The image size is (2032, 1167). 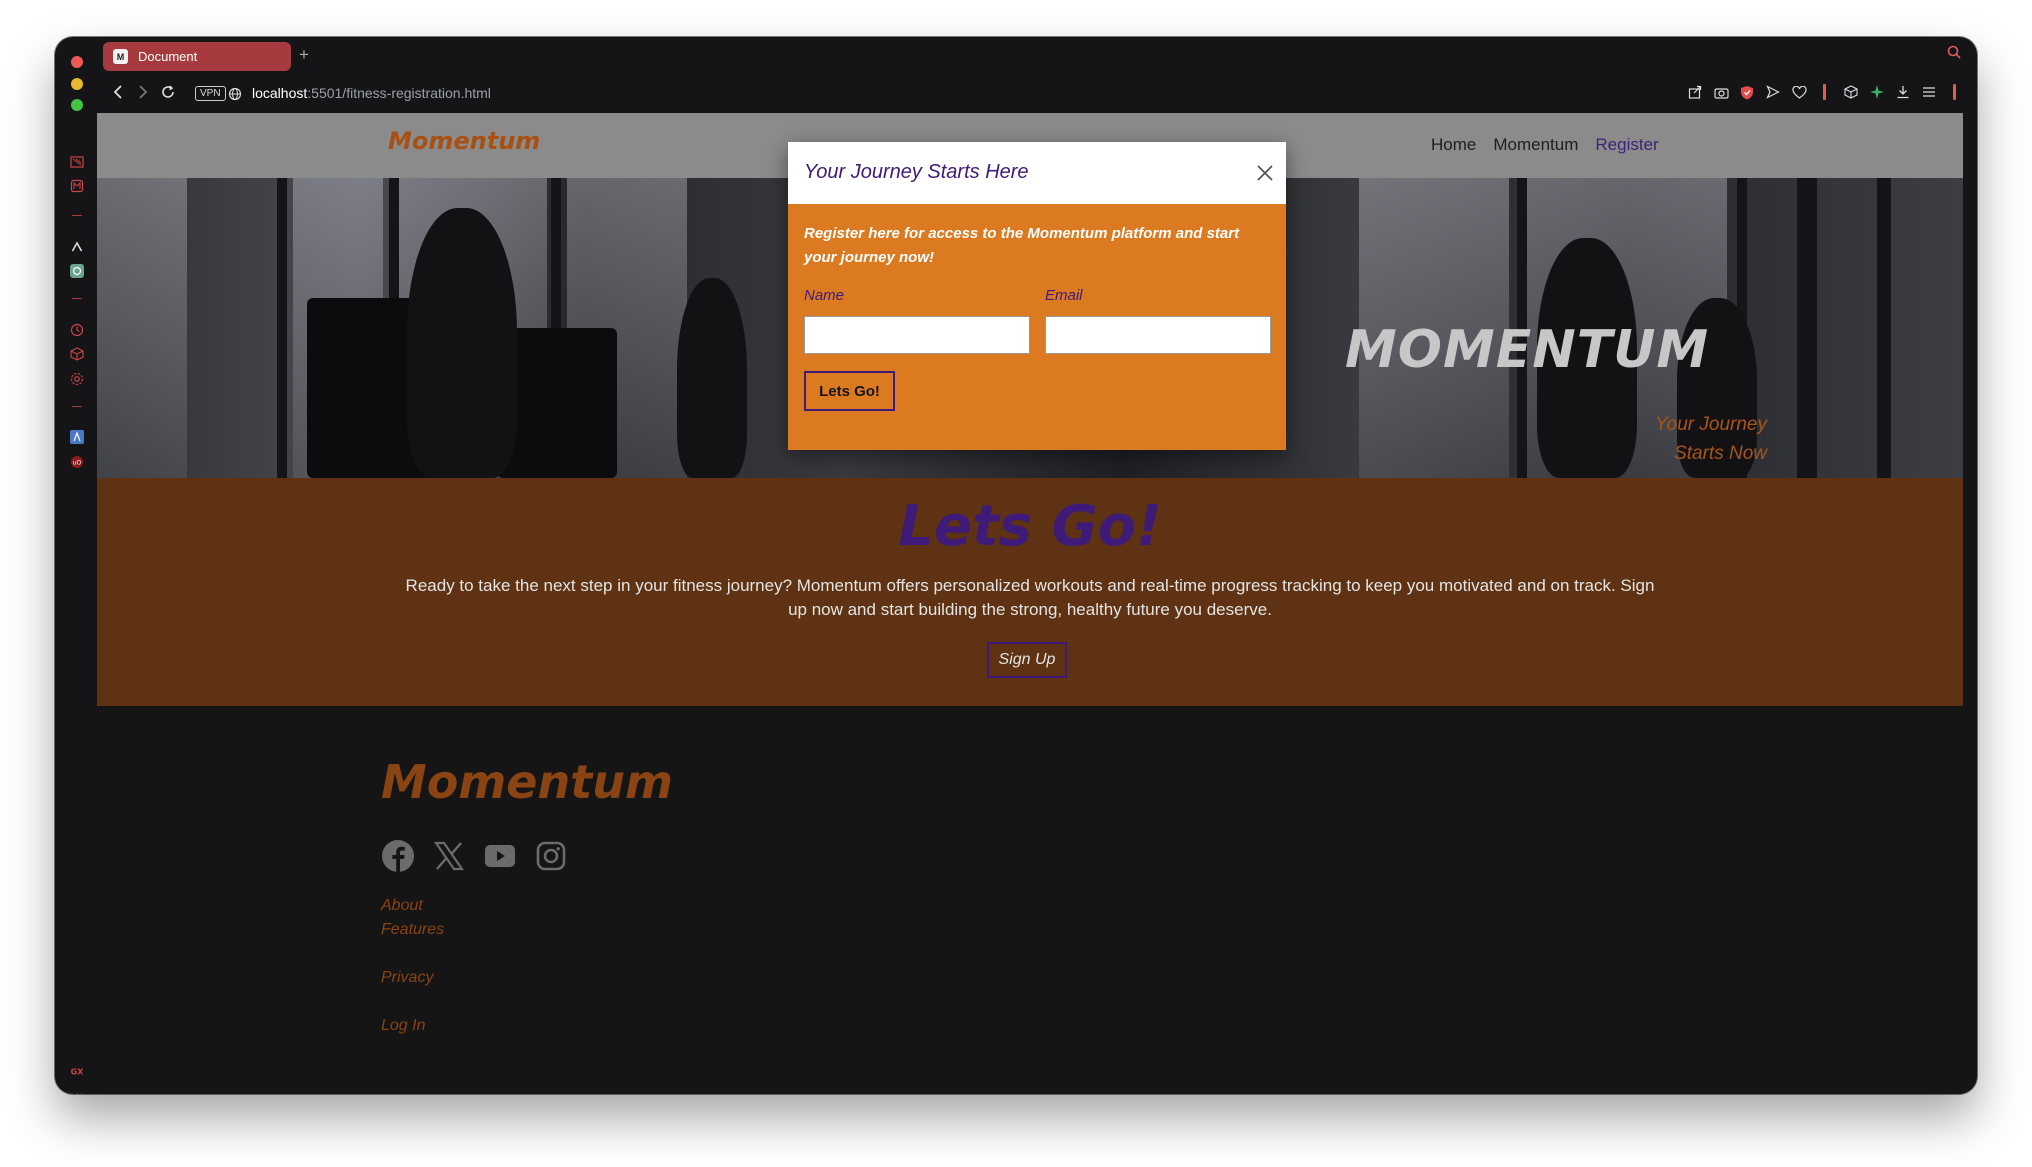 I want to click on reload-icon, so click(x=168, y=94).